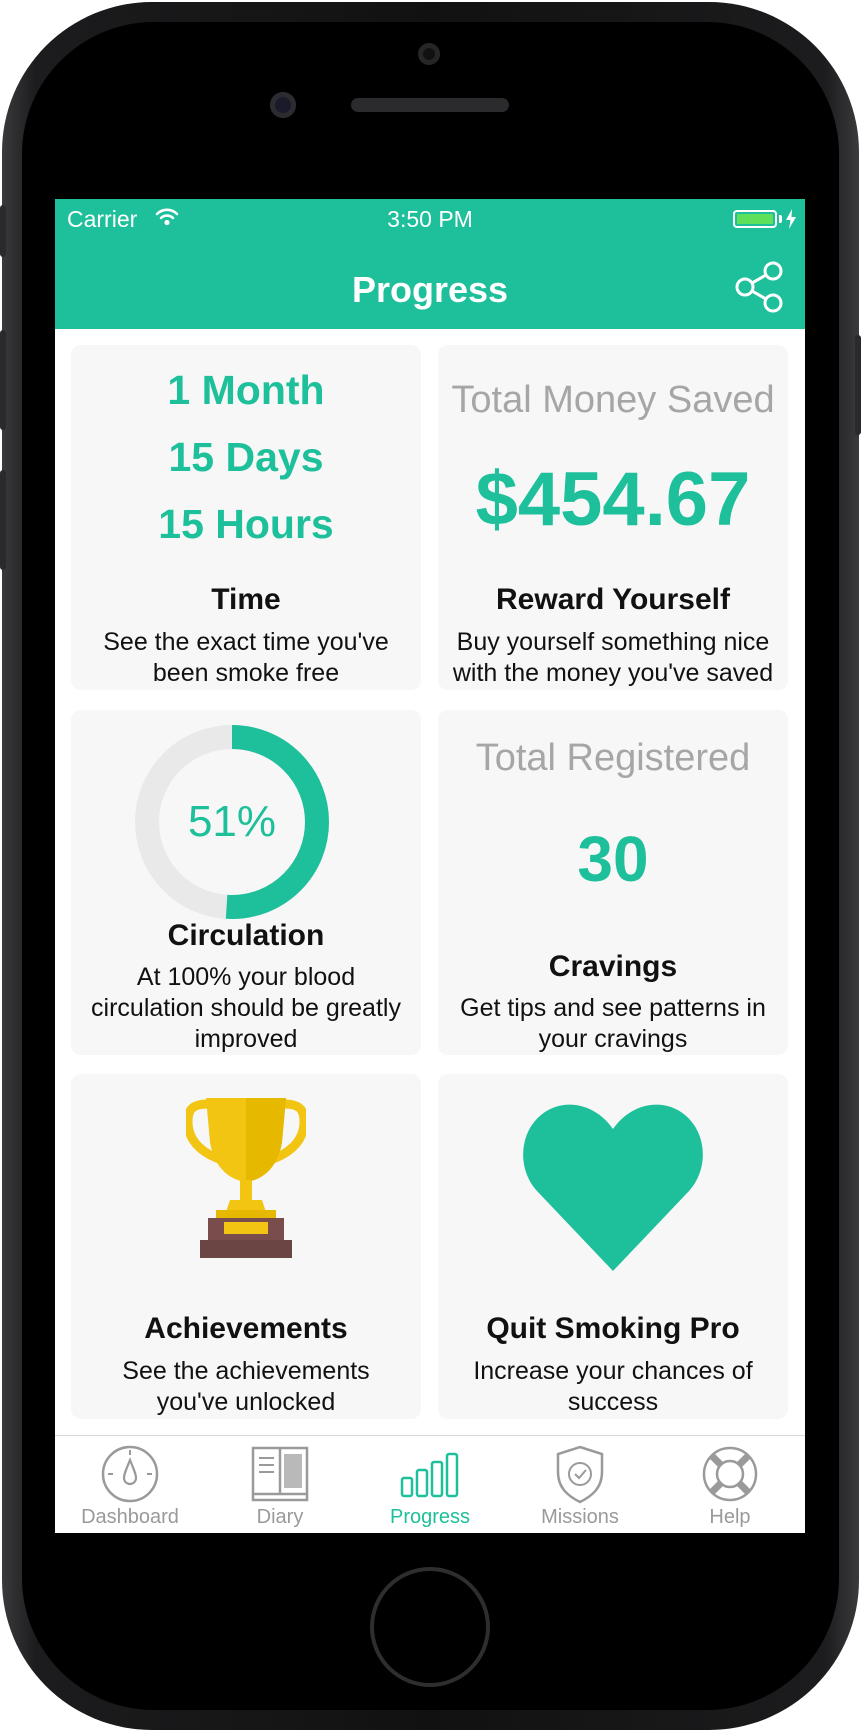  Describe the element at coordinates (613, 966) in the screenshot. I see `cravings-card-title: Cravings` at that location.